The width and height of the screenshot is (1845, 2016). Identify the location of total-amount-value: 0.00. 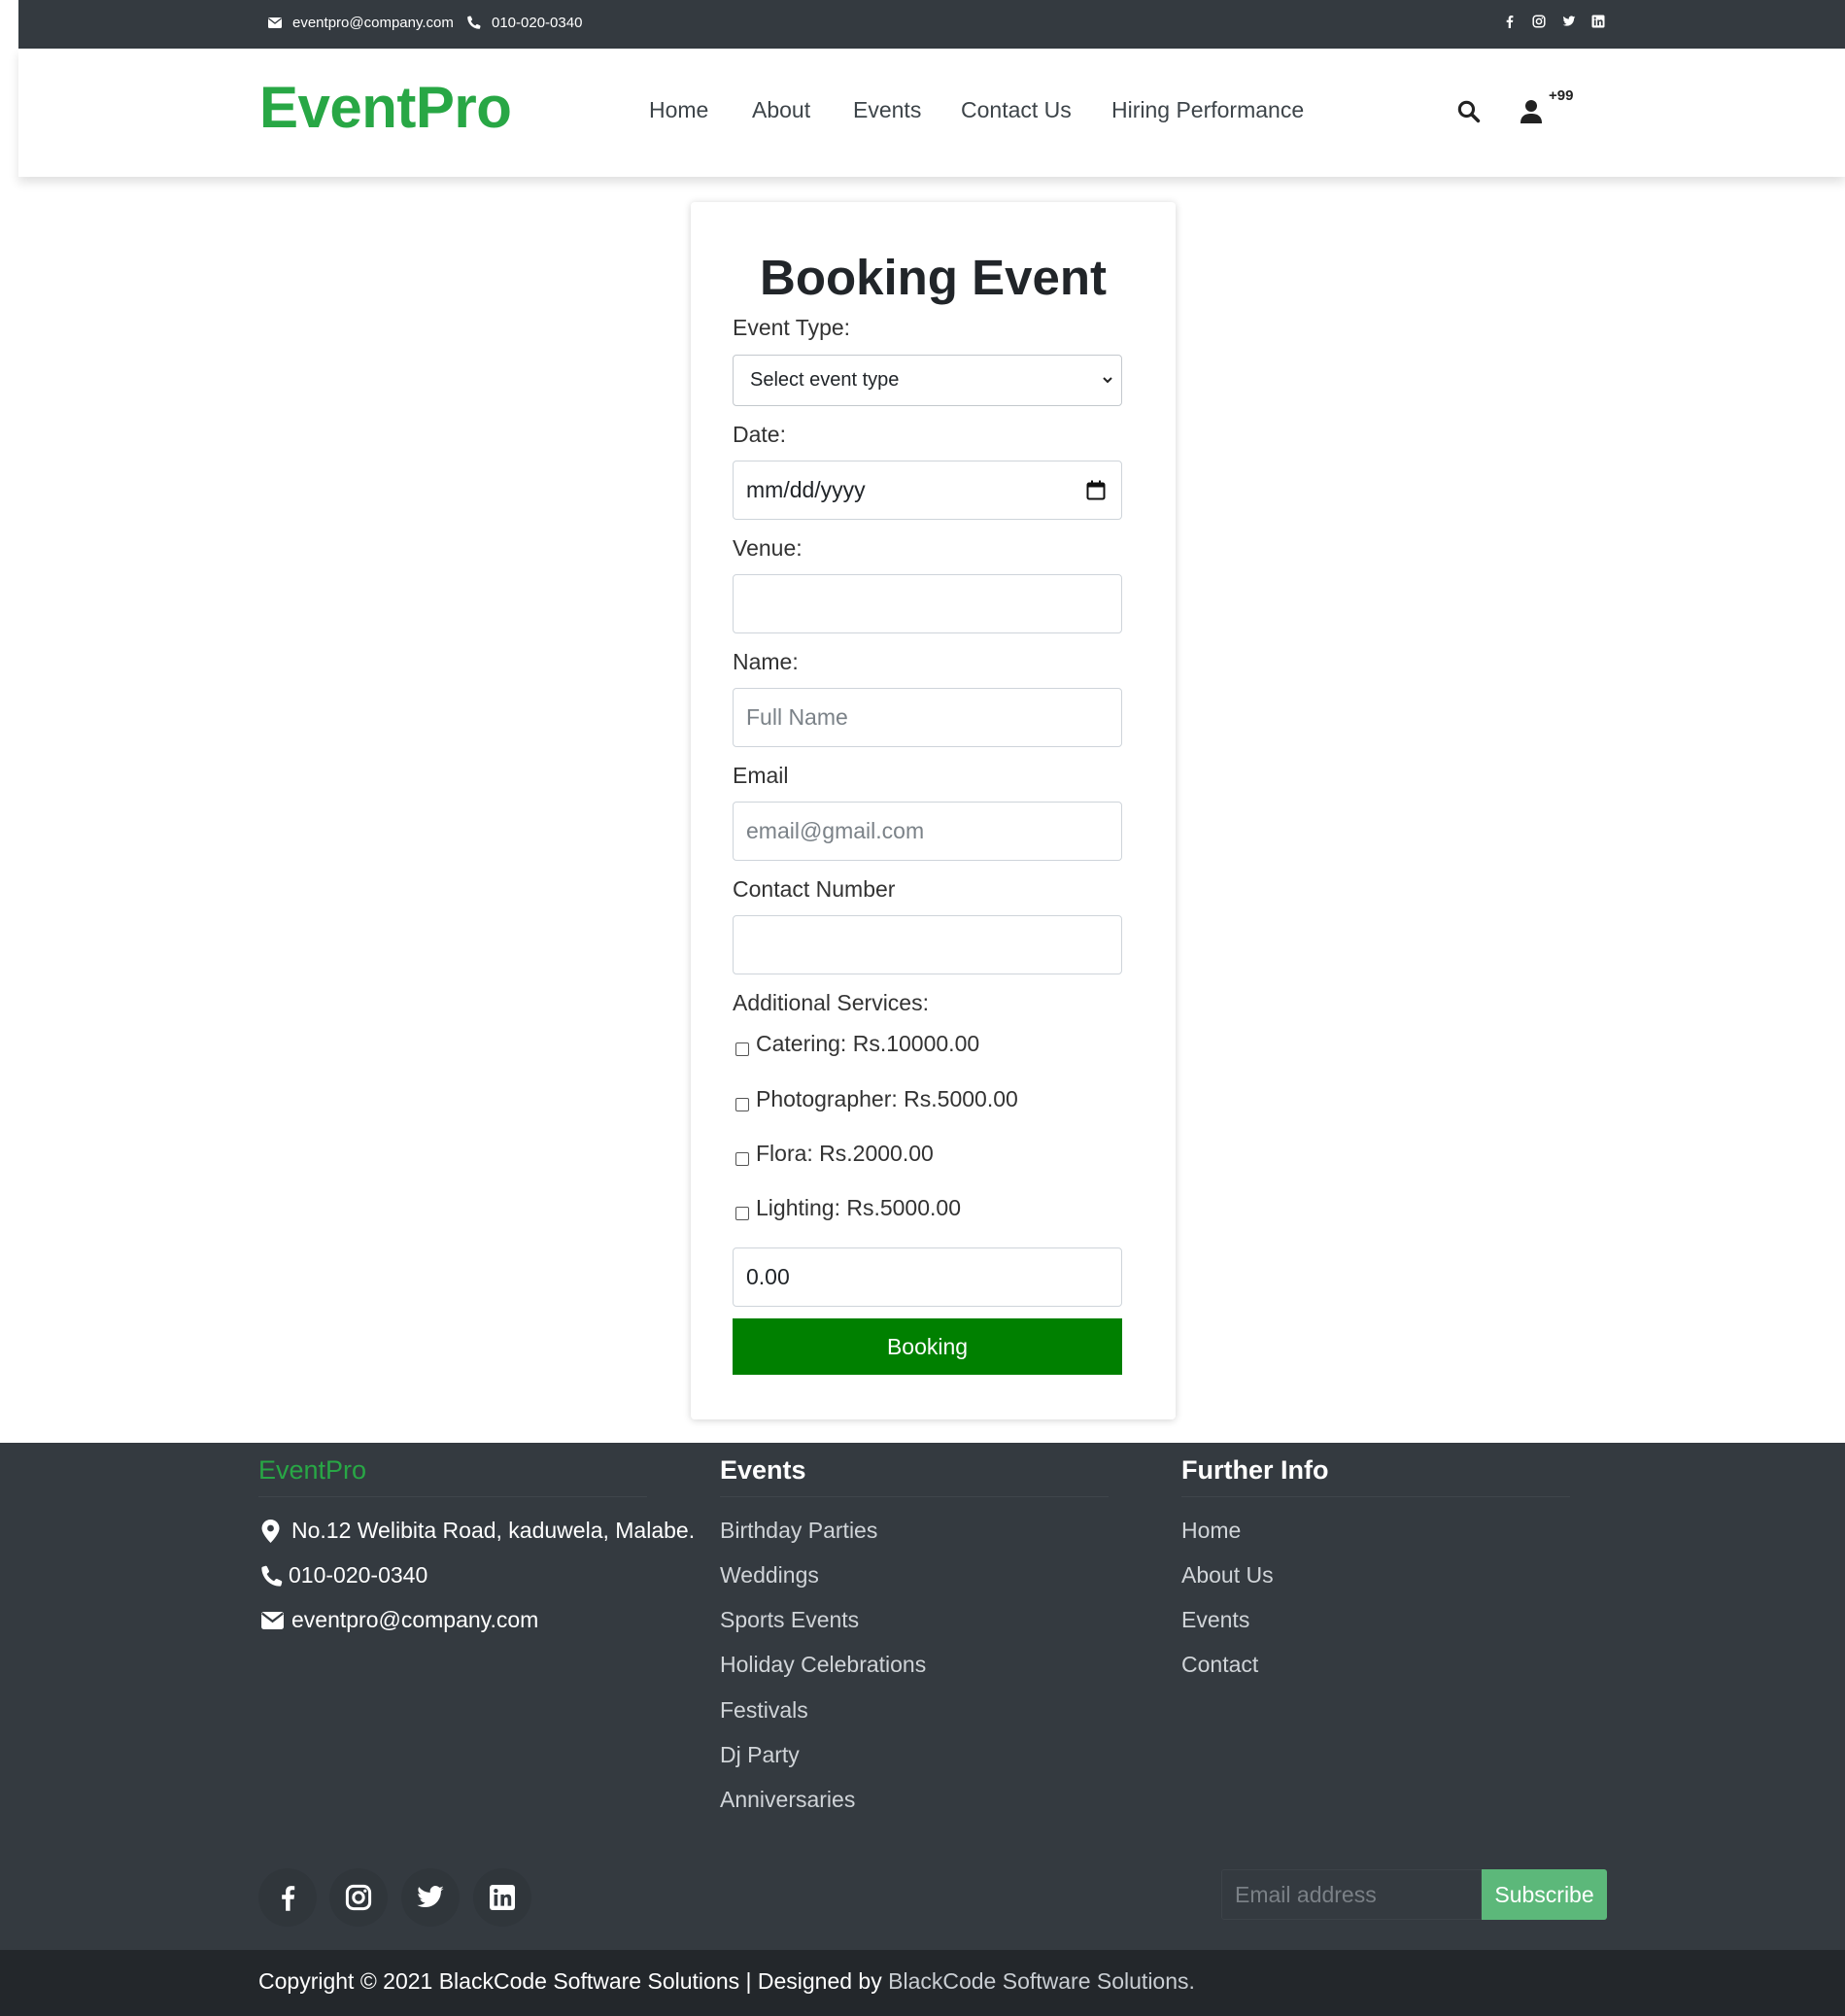
(768, 1276).